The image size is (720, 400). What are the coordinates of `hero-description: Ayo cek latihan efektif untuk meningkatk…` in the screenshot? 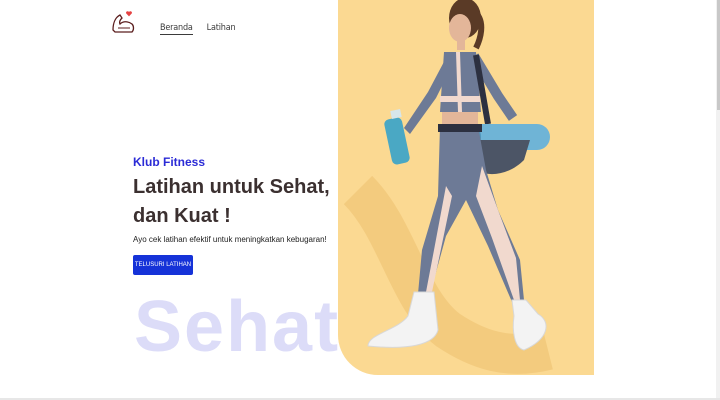 It's located at (230, 239).